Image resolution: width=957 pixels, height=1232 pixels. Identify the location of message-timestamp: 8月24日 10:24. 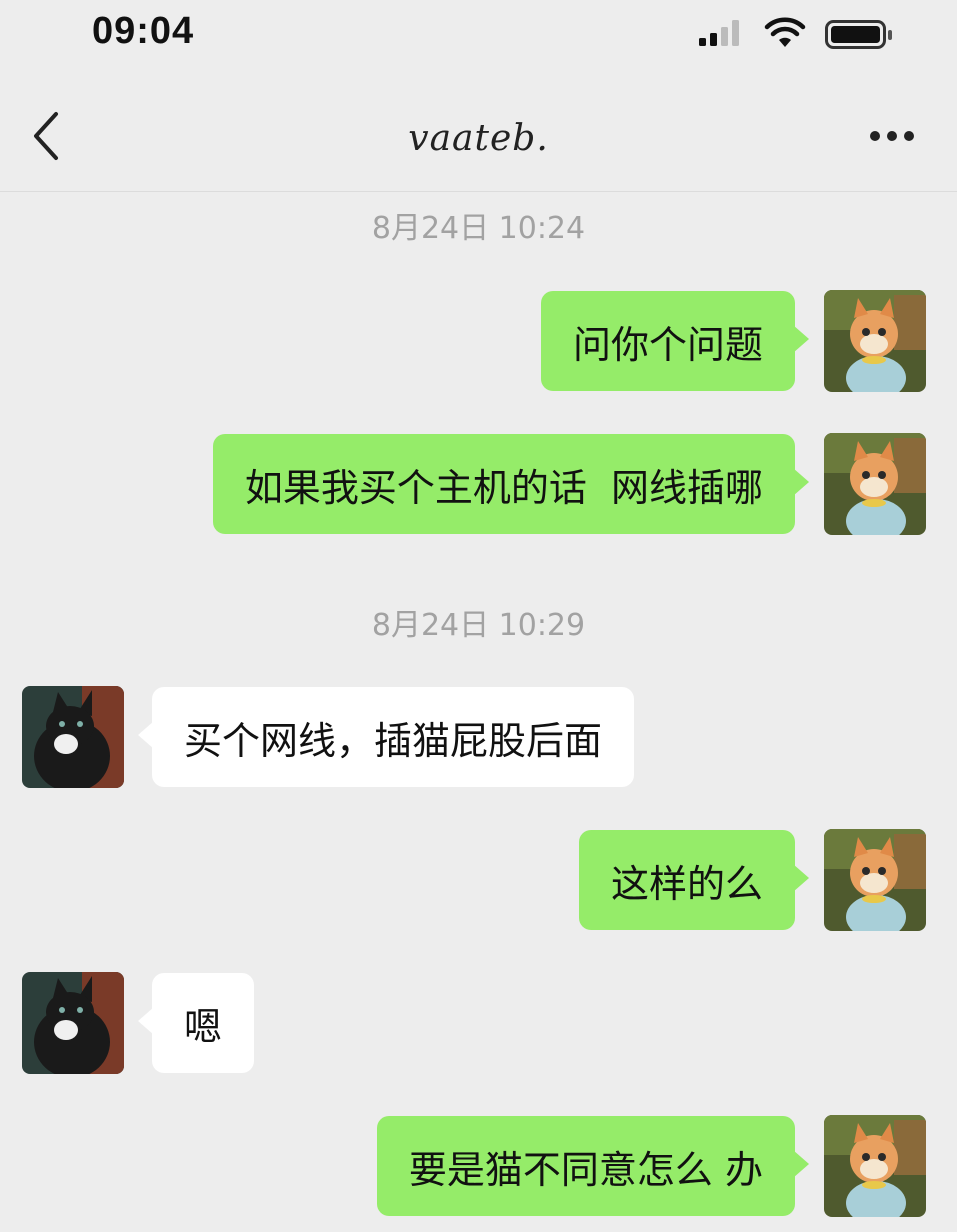
(478, 228).